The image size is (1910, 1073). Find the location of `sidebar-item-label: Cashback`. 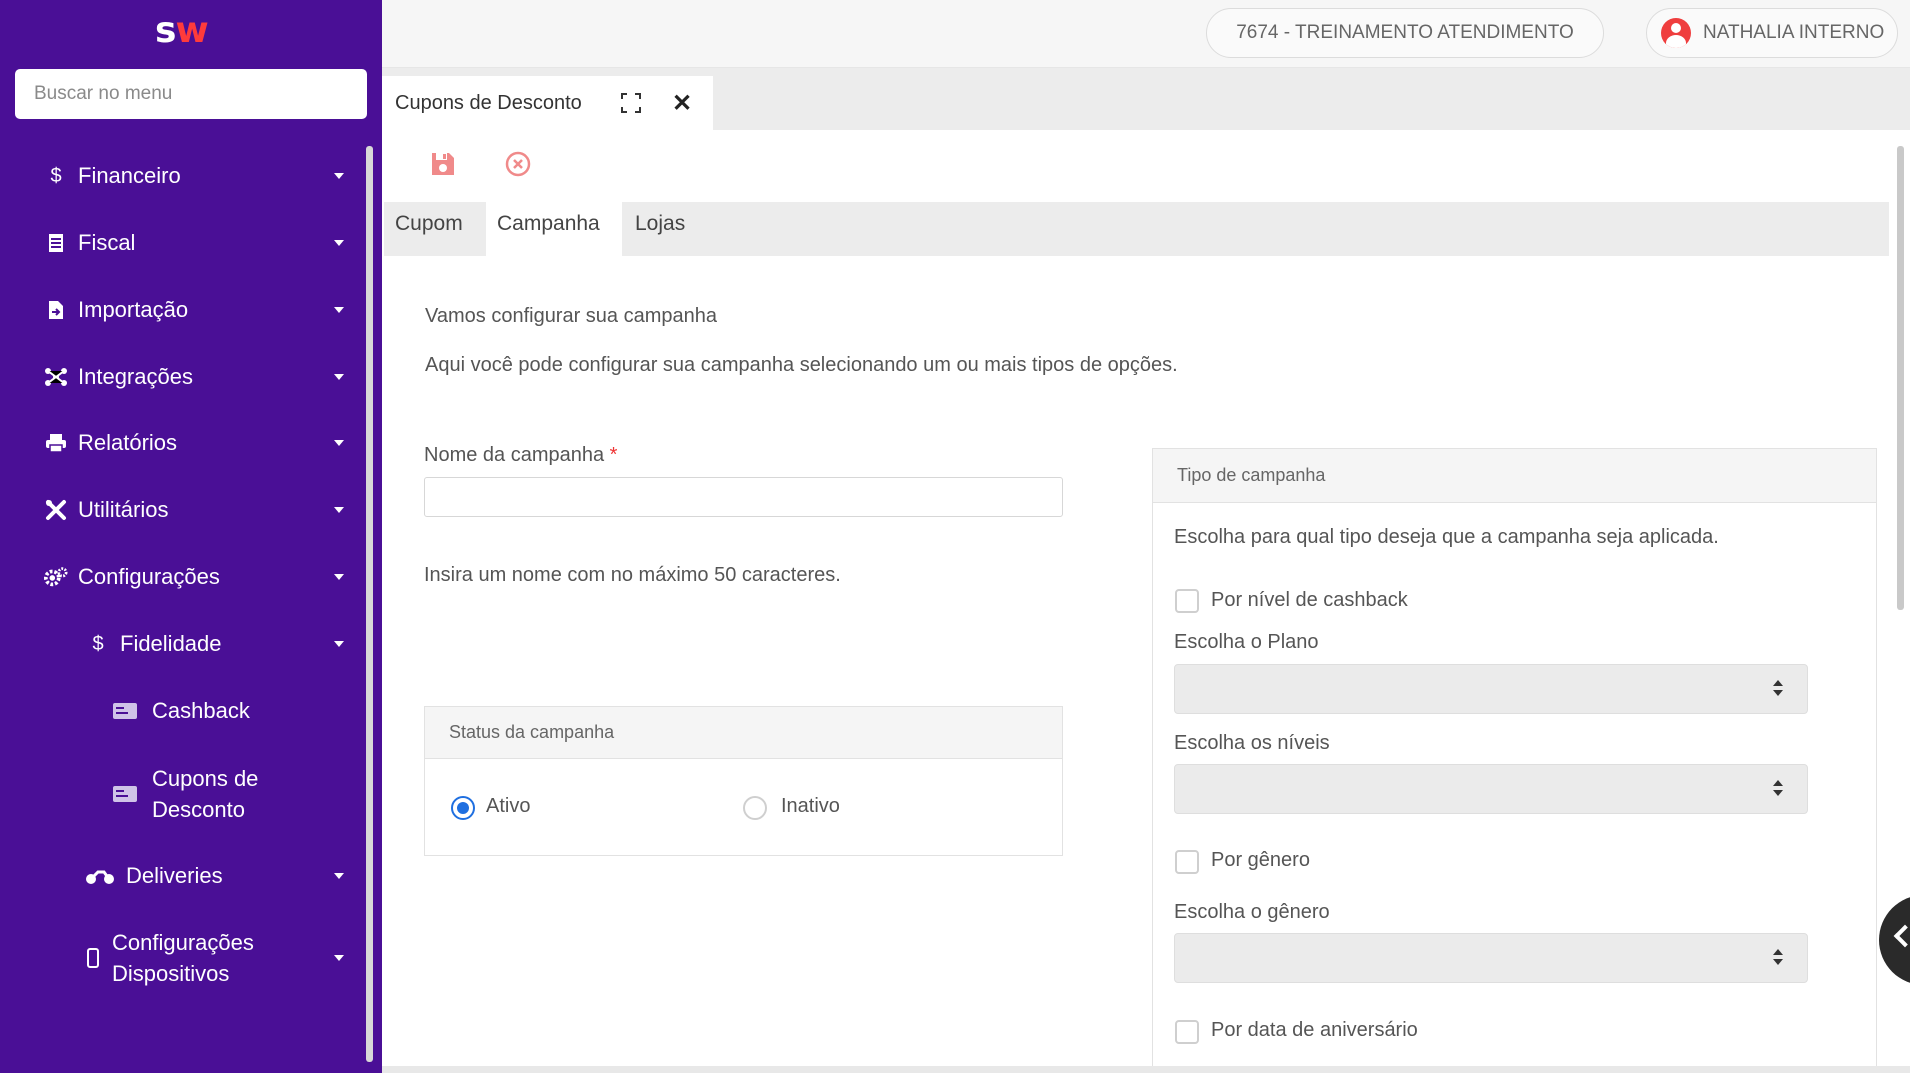

sidebar-item-label: Cashback is located at coordinates (201, 710).